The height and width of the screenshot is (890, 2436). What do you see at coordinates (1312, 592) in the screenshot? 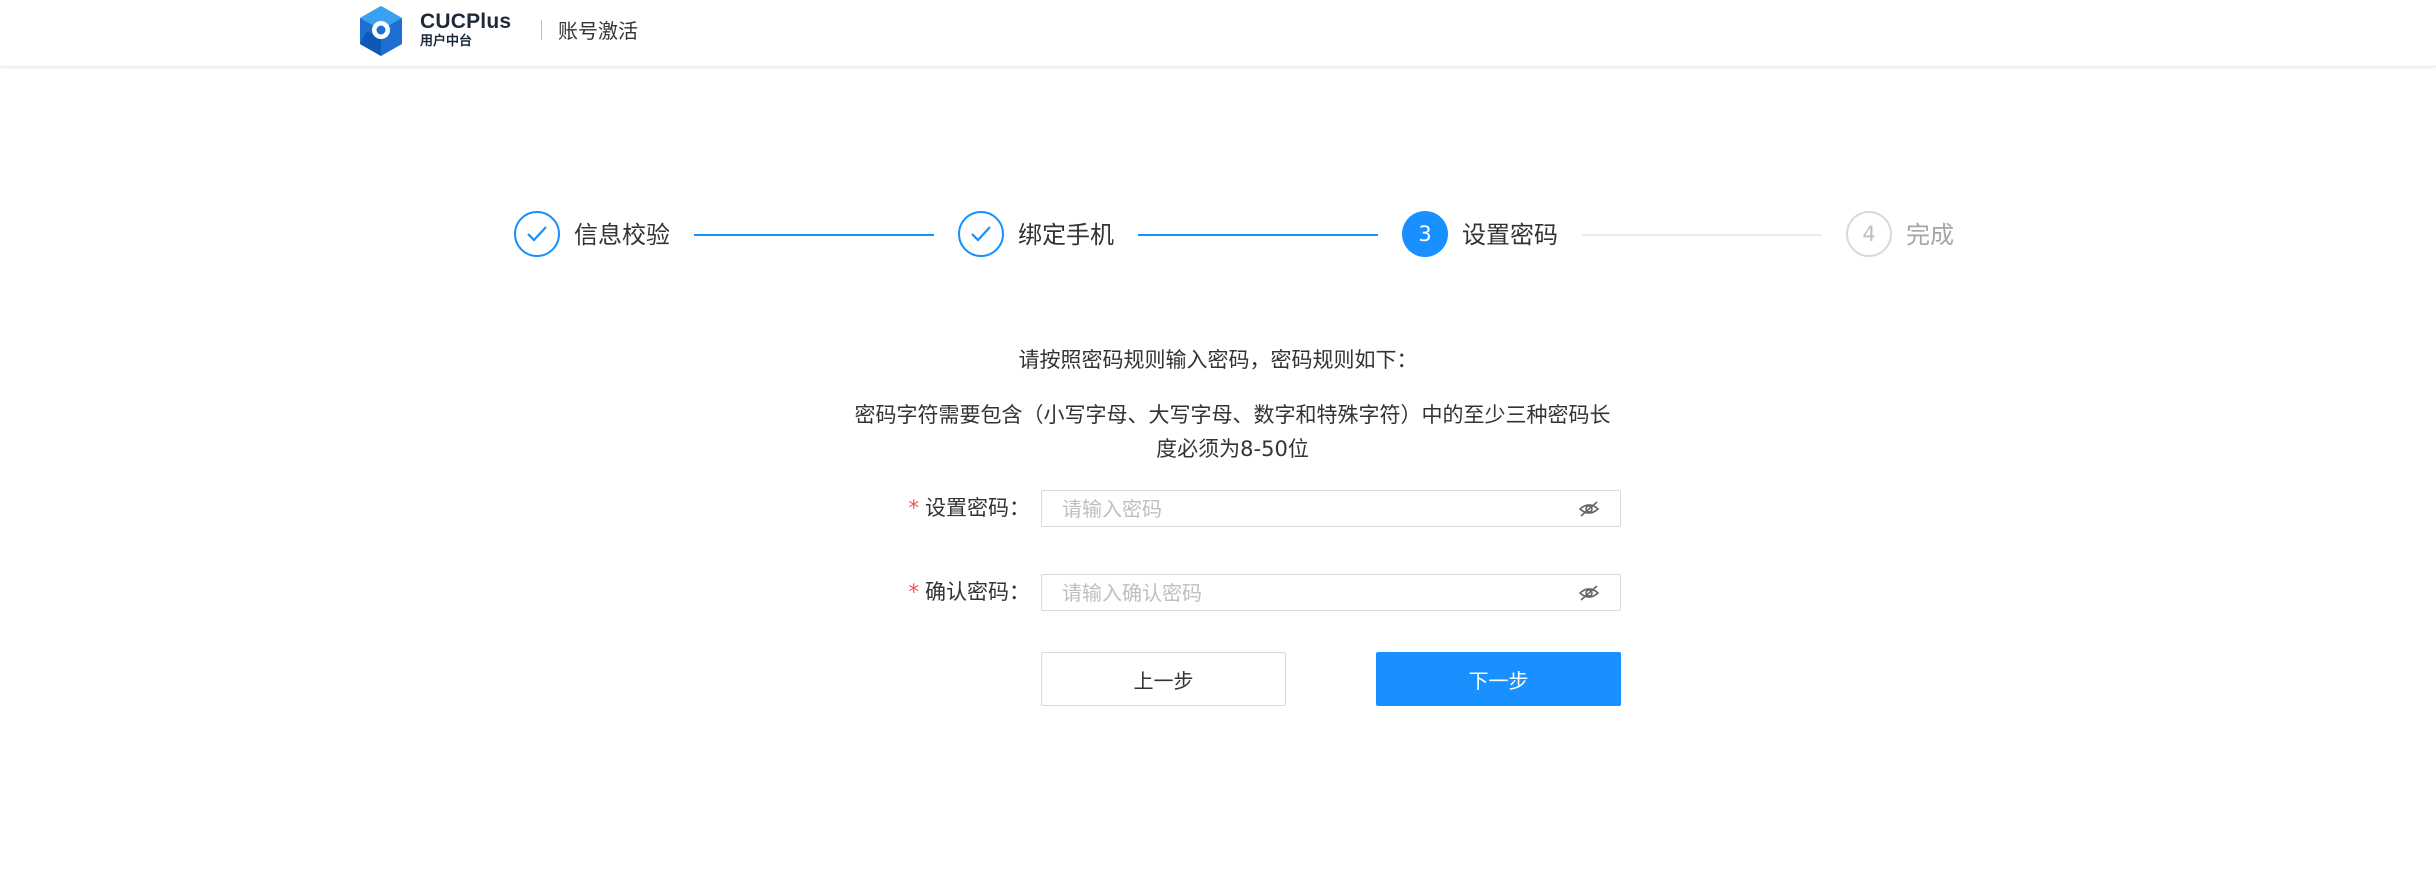
I see `confirm-password-input` at bounding box center [1312, 592].